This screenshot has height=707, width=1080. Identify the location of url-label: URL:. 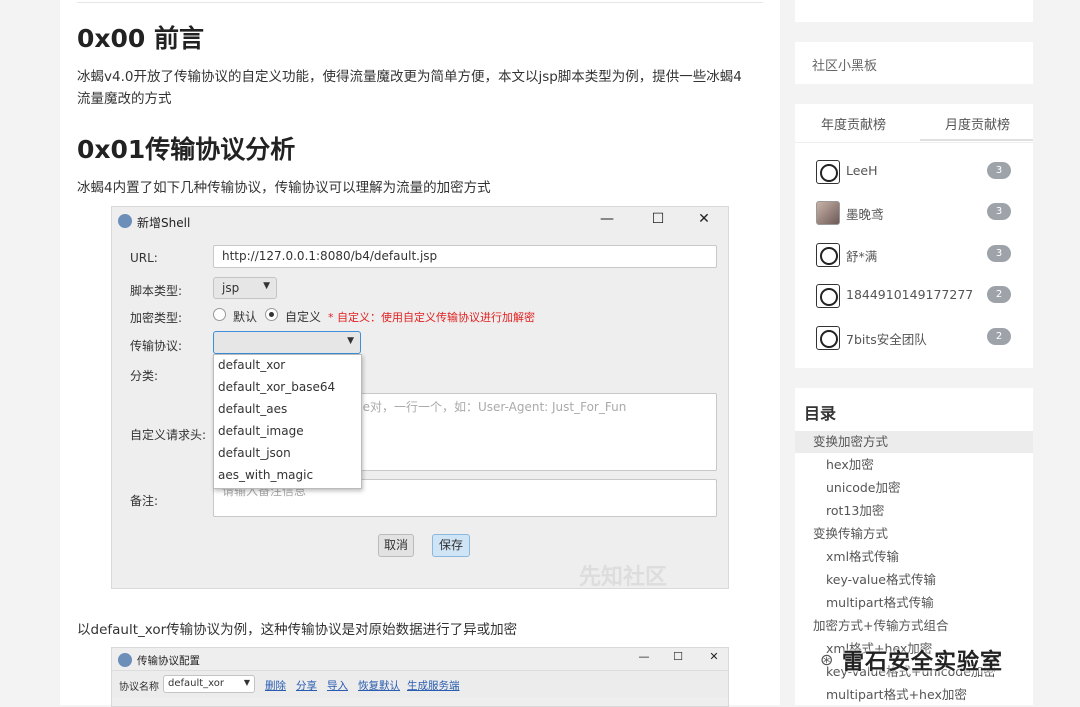
(144, 258).